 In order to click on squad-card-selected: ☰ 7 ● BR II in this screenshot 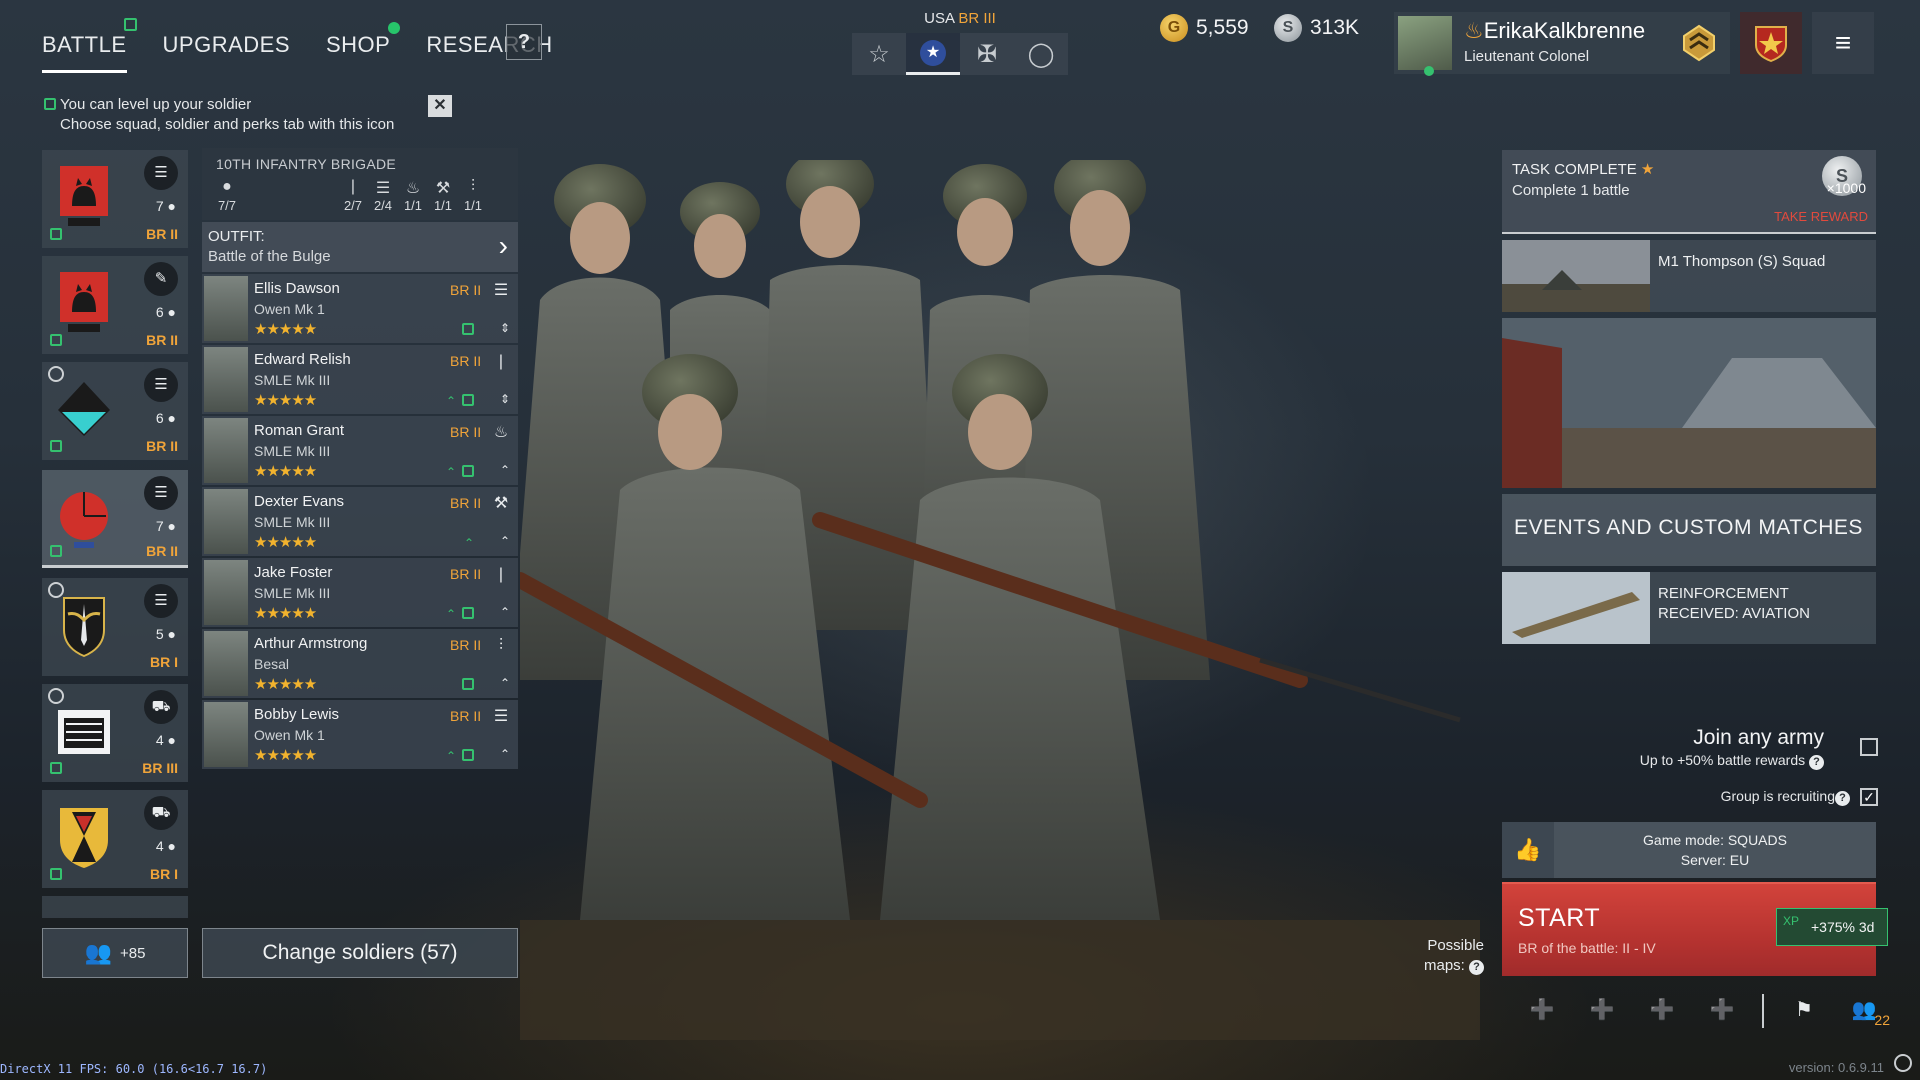, I will do `click(115, 519)`.